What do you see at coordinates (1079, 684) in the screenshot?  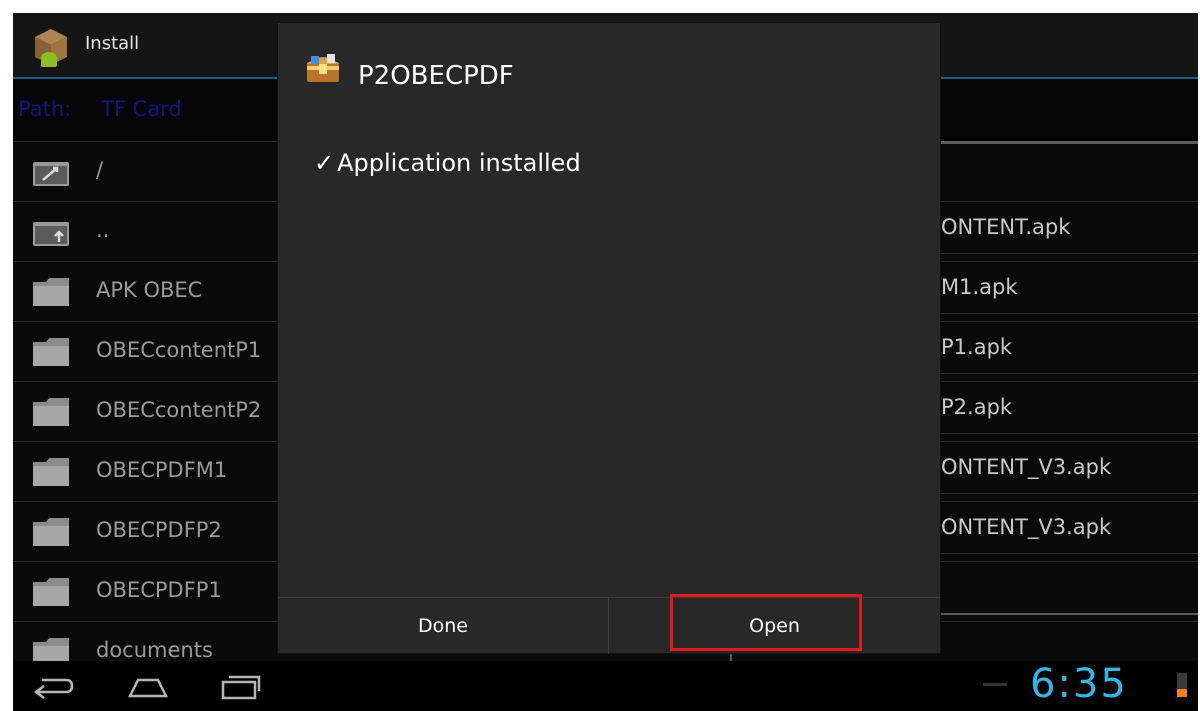 I see `clock: 6:35` at bounding box center [1079, 684].